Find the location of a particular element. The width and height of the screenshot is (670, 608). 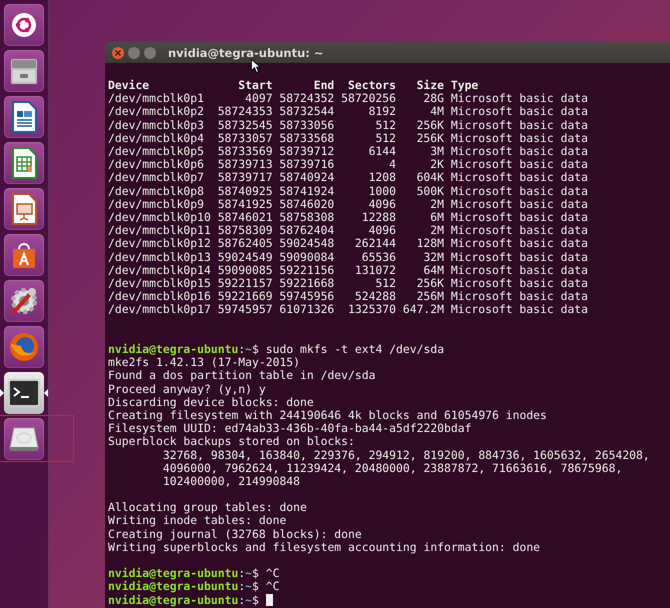

ubuntu-logo-icon is located at coordinates (24, 25).